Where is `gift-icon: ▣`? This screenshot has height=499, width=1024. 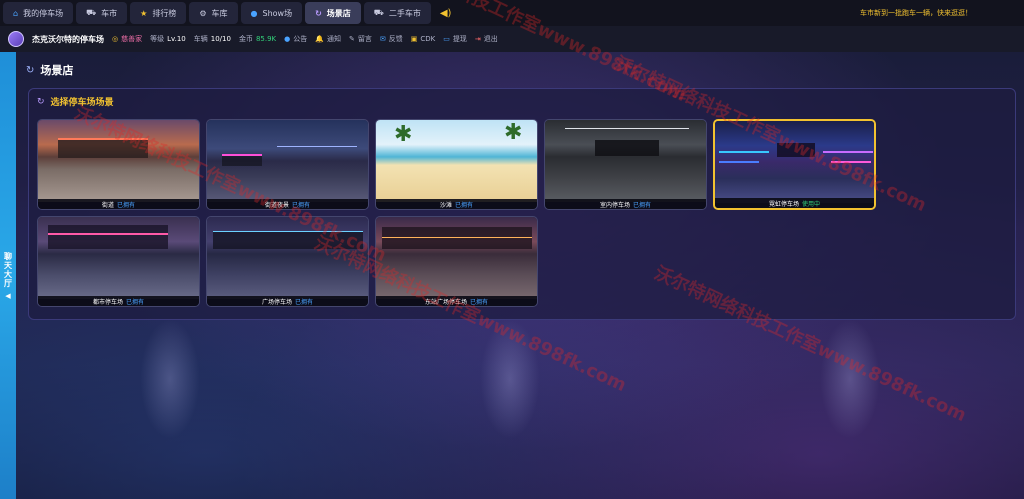 gift-icon: ▣ is located at coordinates (414, 39).